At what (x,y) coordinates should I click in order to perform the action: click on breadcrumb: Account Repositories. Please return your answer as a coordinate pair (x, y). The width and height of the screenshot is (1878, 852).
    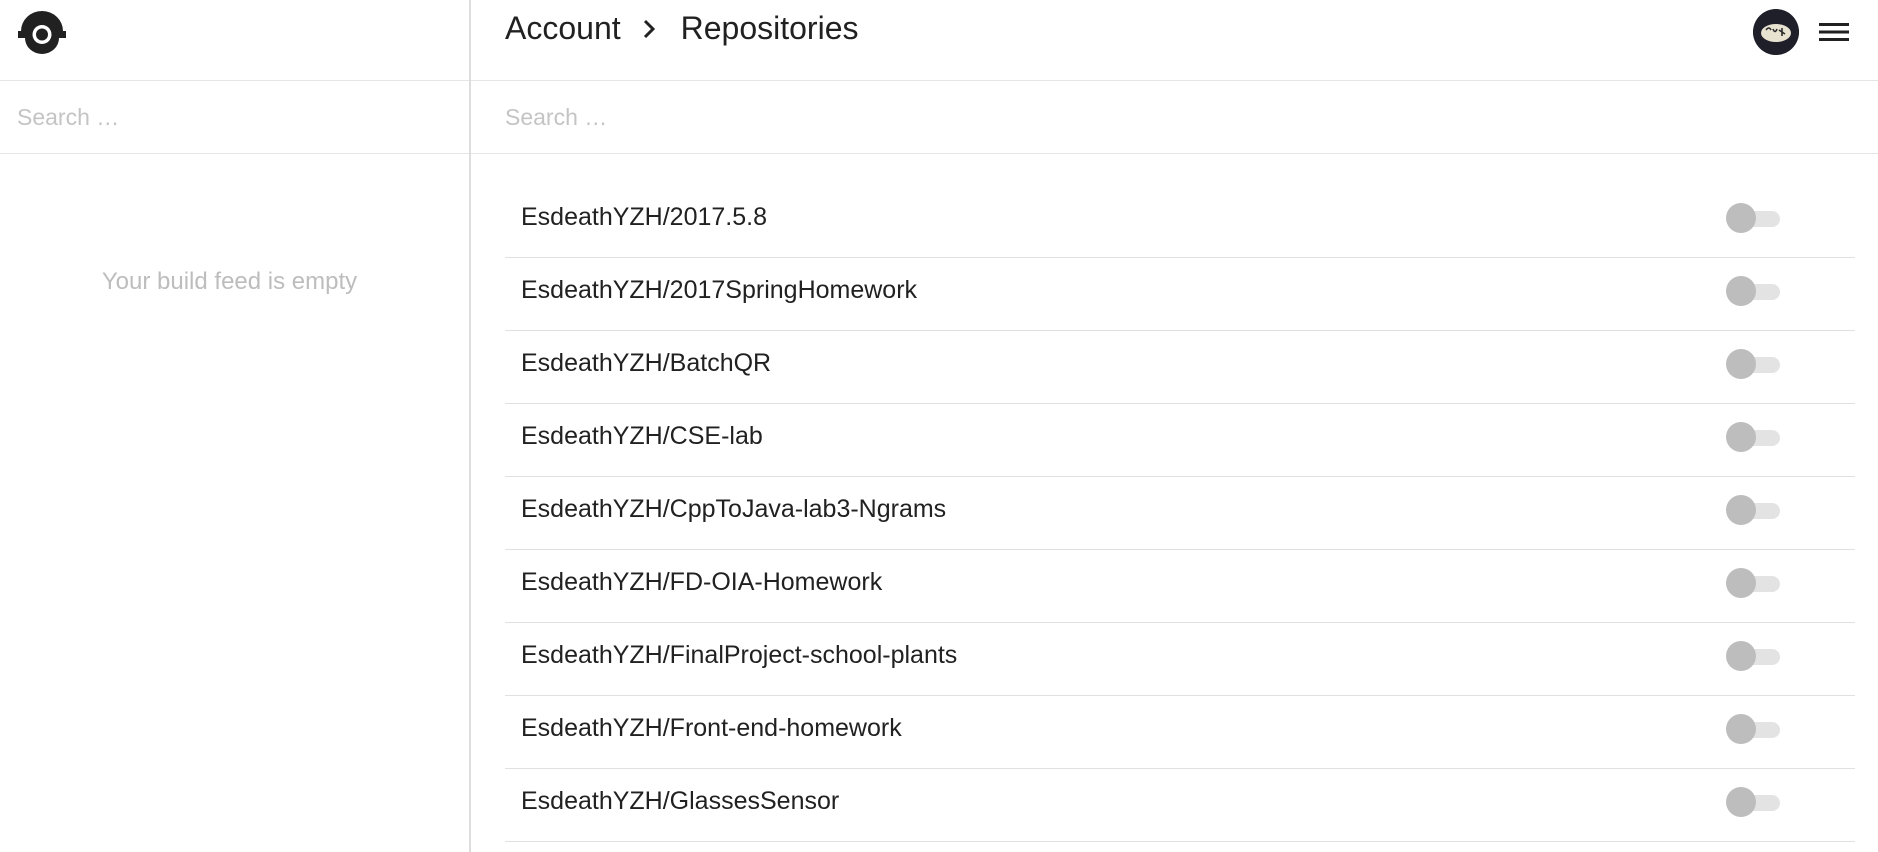
    Looking at the image, I should click on (681, 28).